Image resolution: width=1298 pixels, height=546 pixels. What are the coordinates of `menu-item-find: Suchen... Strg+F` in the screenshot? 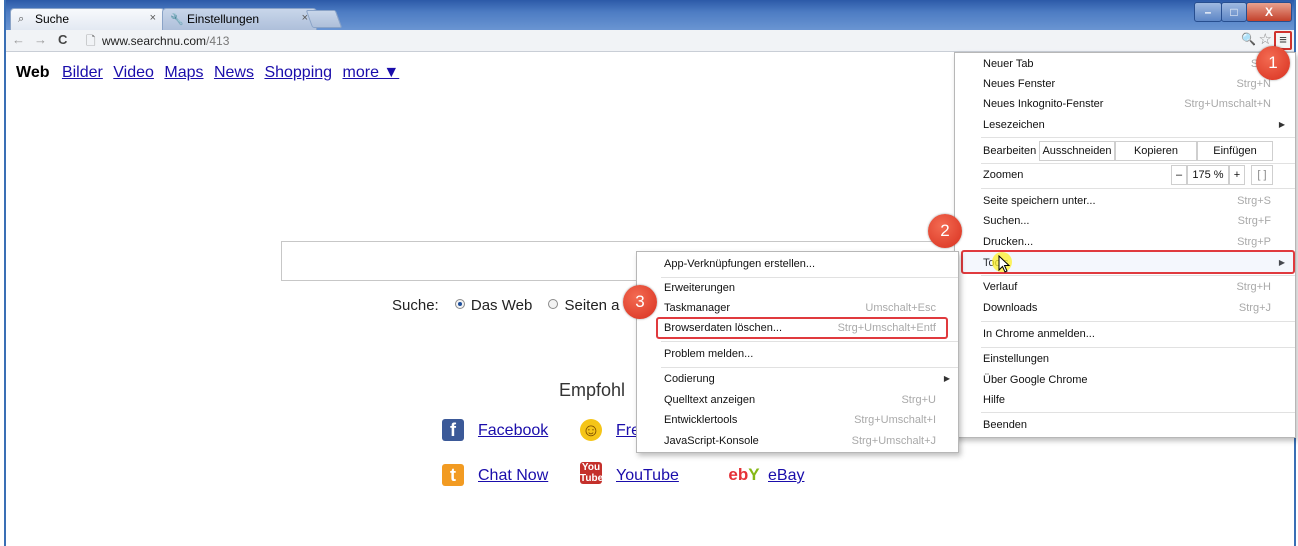 It's located at (1134, 221).